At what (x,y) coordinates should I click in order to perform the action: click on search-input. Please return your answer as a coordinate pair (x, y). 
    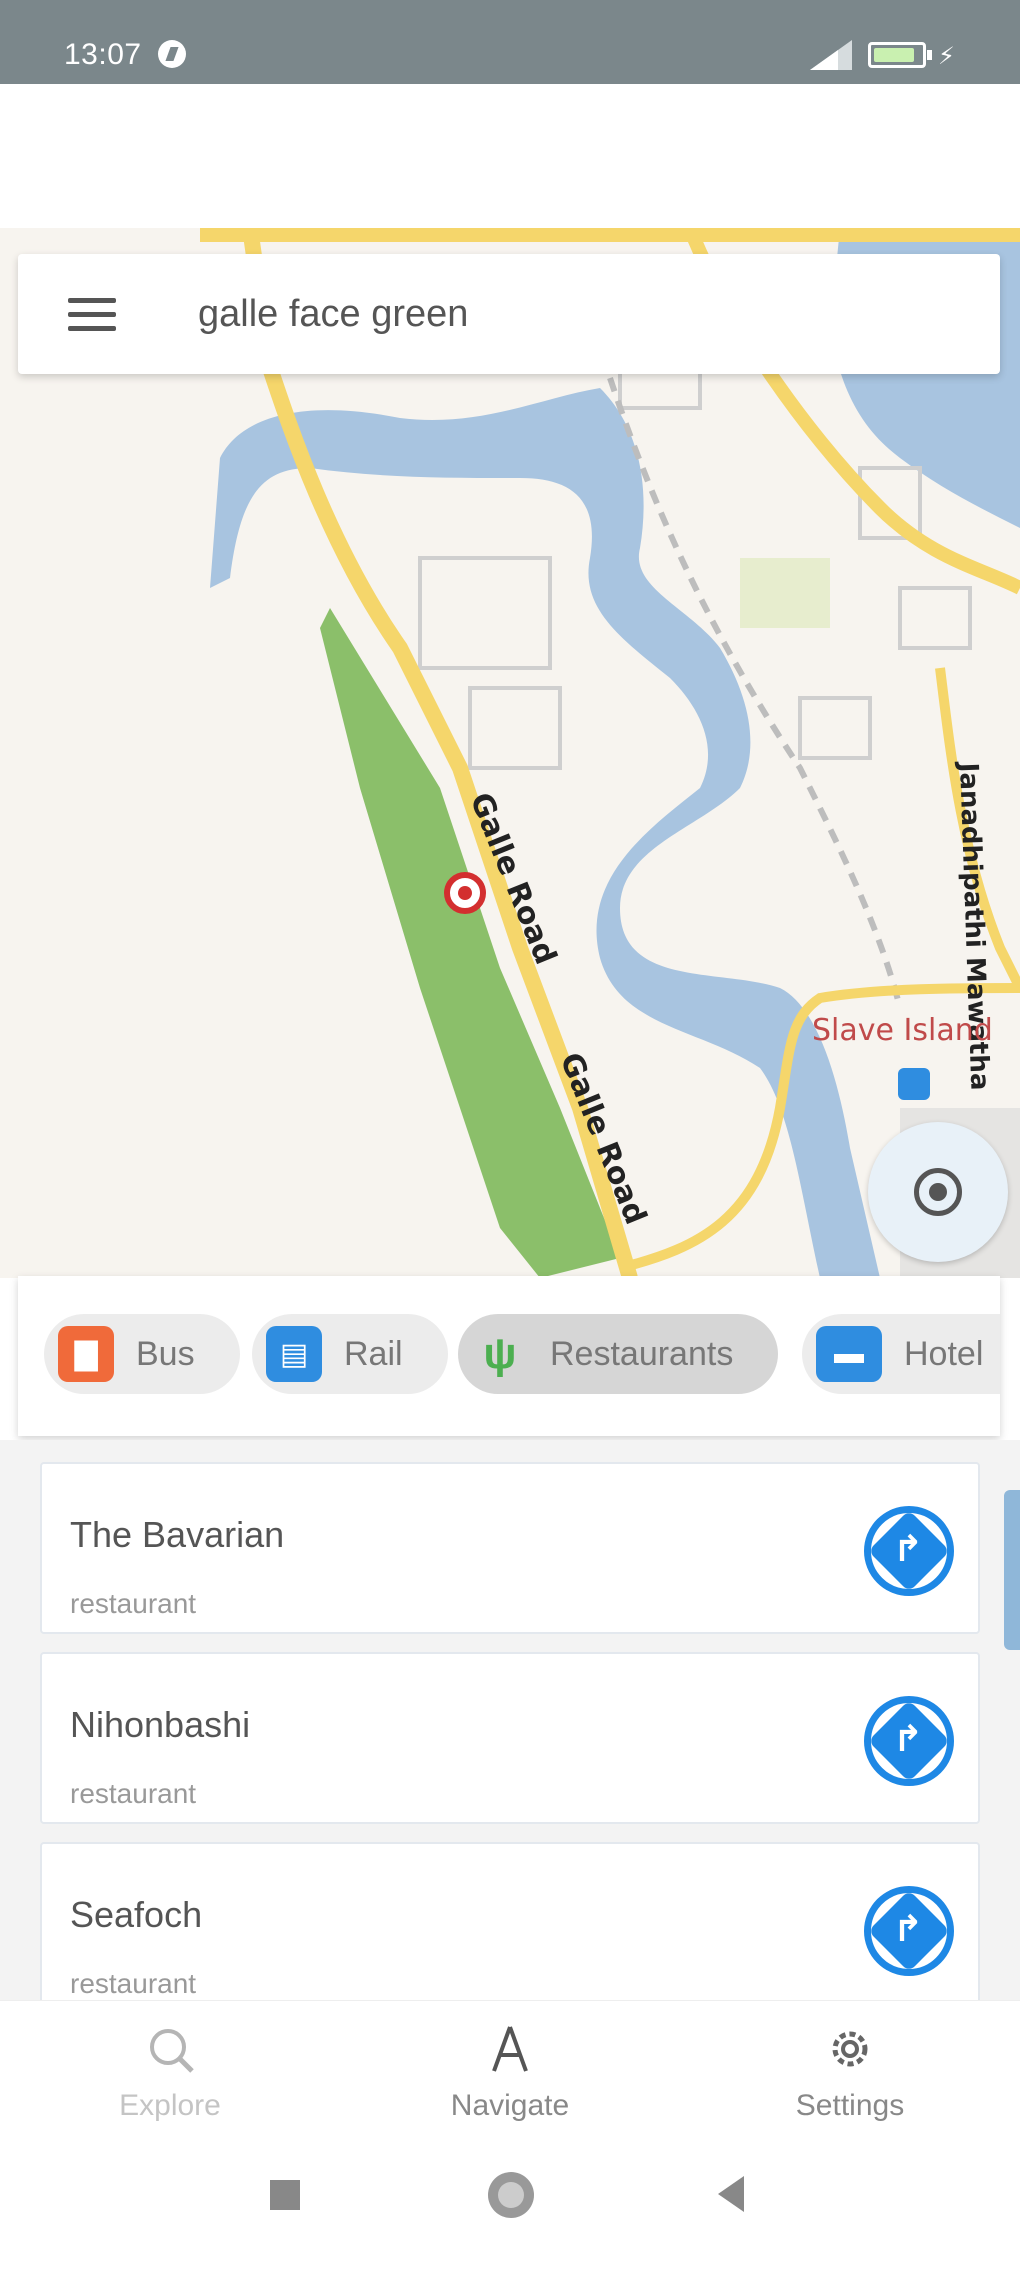
    Looking at the image, I should click on (578, 314).